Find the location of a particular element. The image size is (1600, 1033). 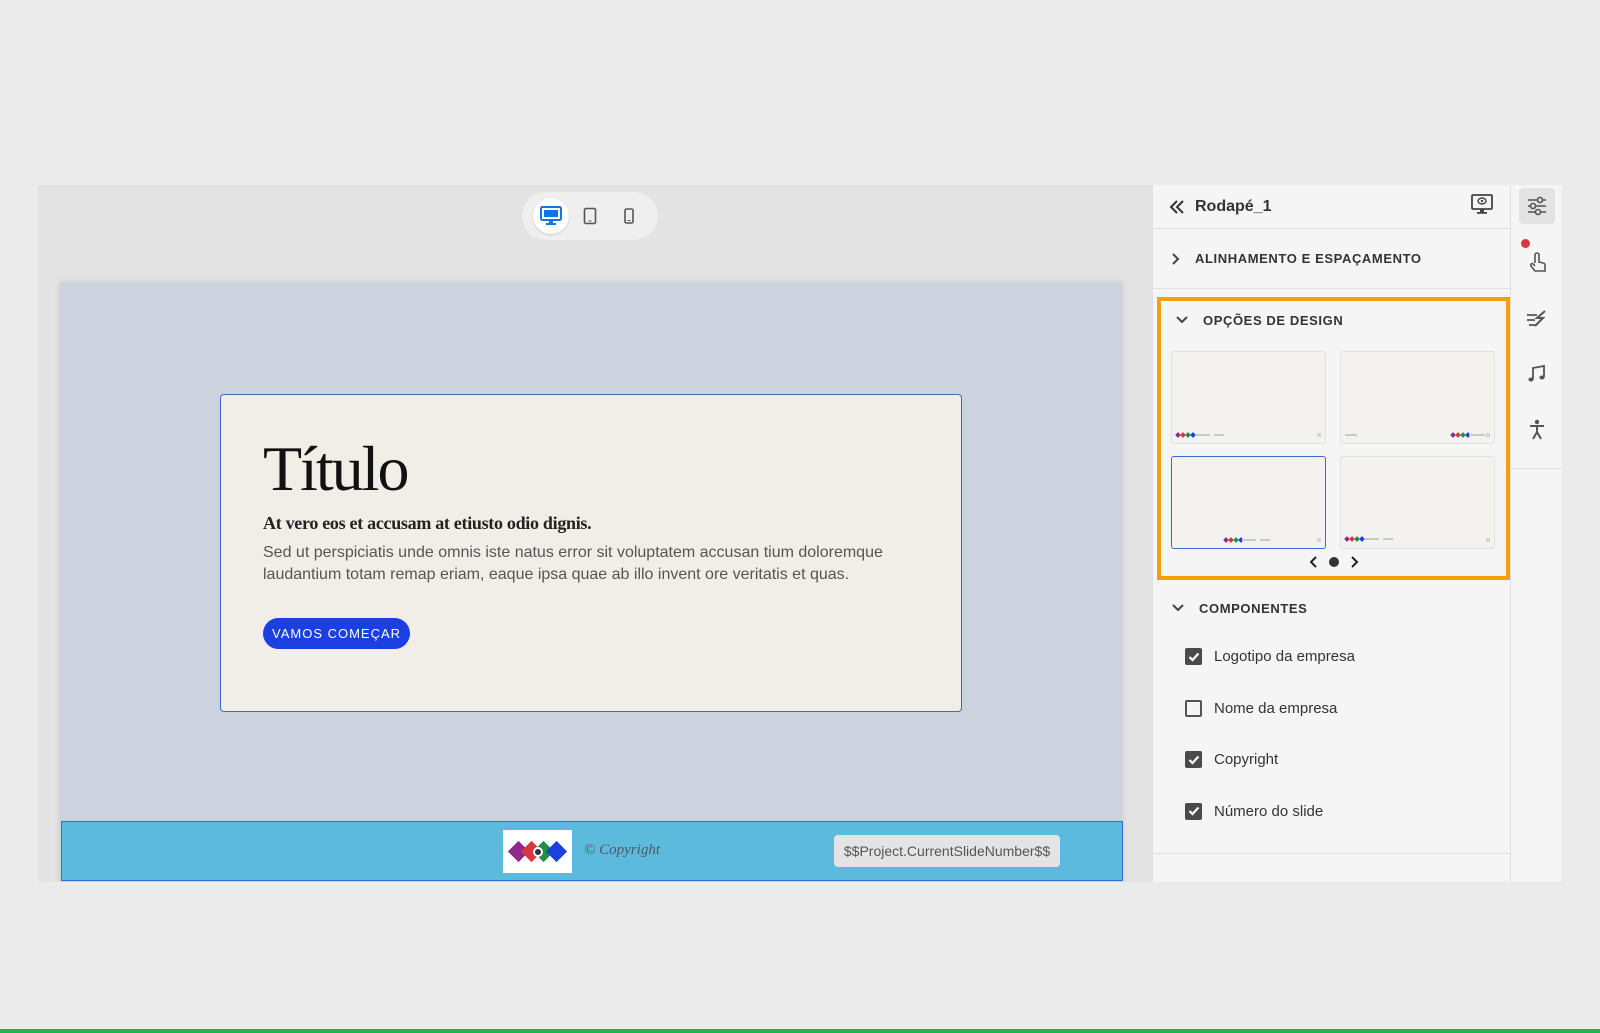

design-options-header: OPÇÕES DE DESIGN is located at coordinates (1333, 320).